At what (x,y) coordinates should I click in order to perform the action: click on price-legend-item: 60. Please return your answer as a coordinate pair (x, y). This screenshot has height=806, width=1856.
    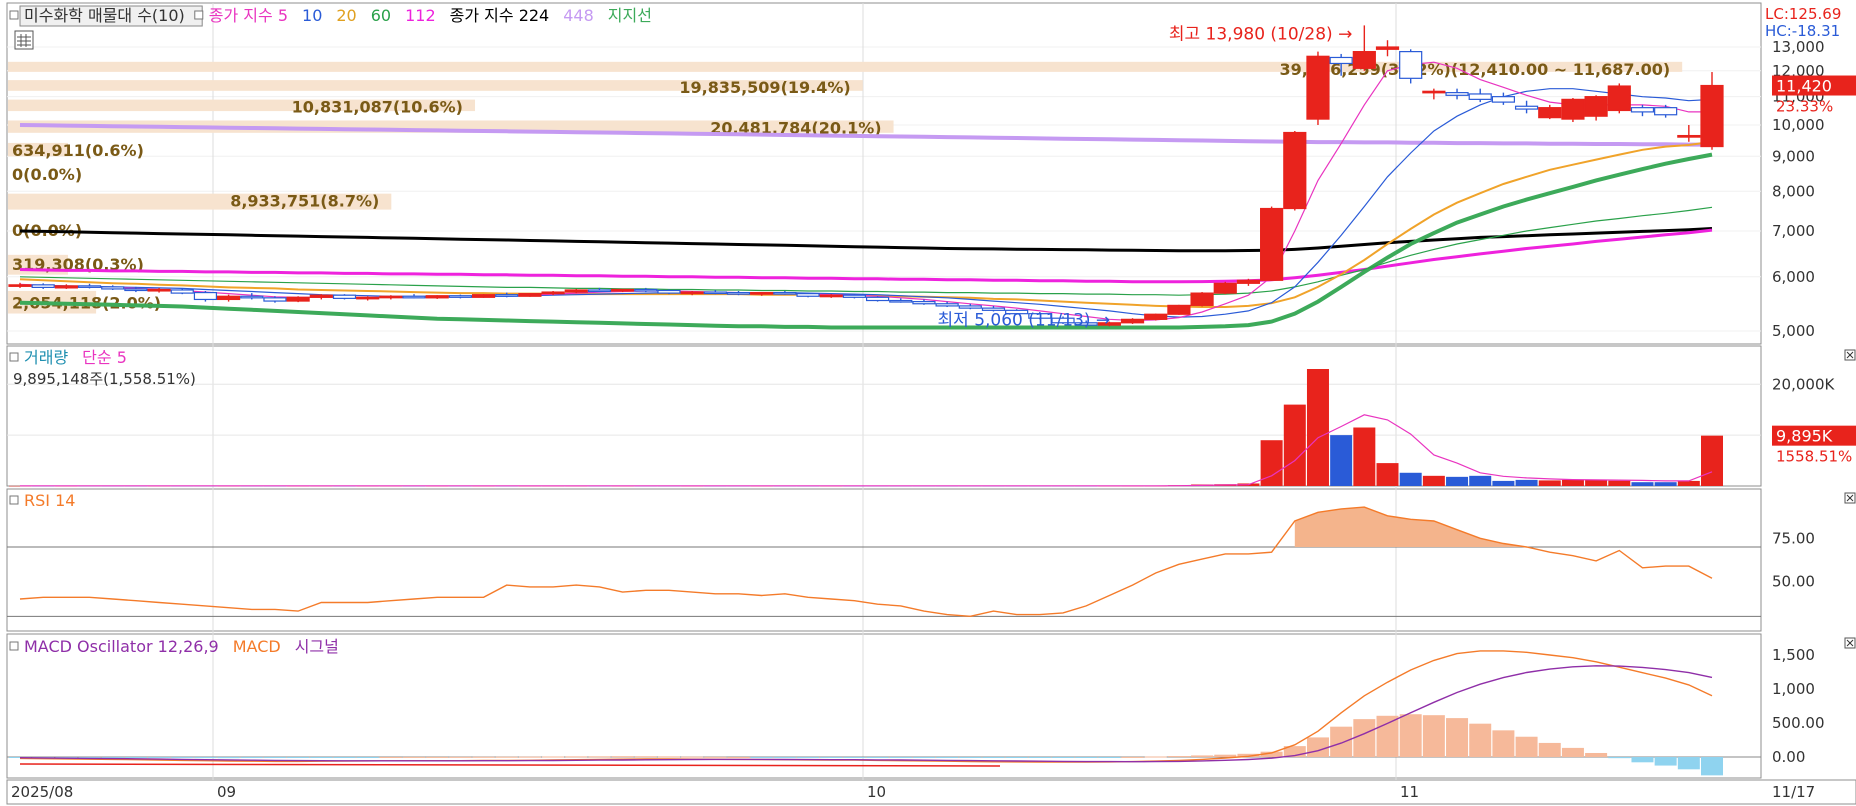
    Looking at the image, I should click on (381, 15).